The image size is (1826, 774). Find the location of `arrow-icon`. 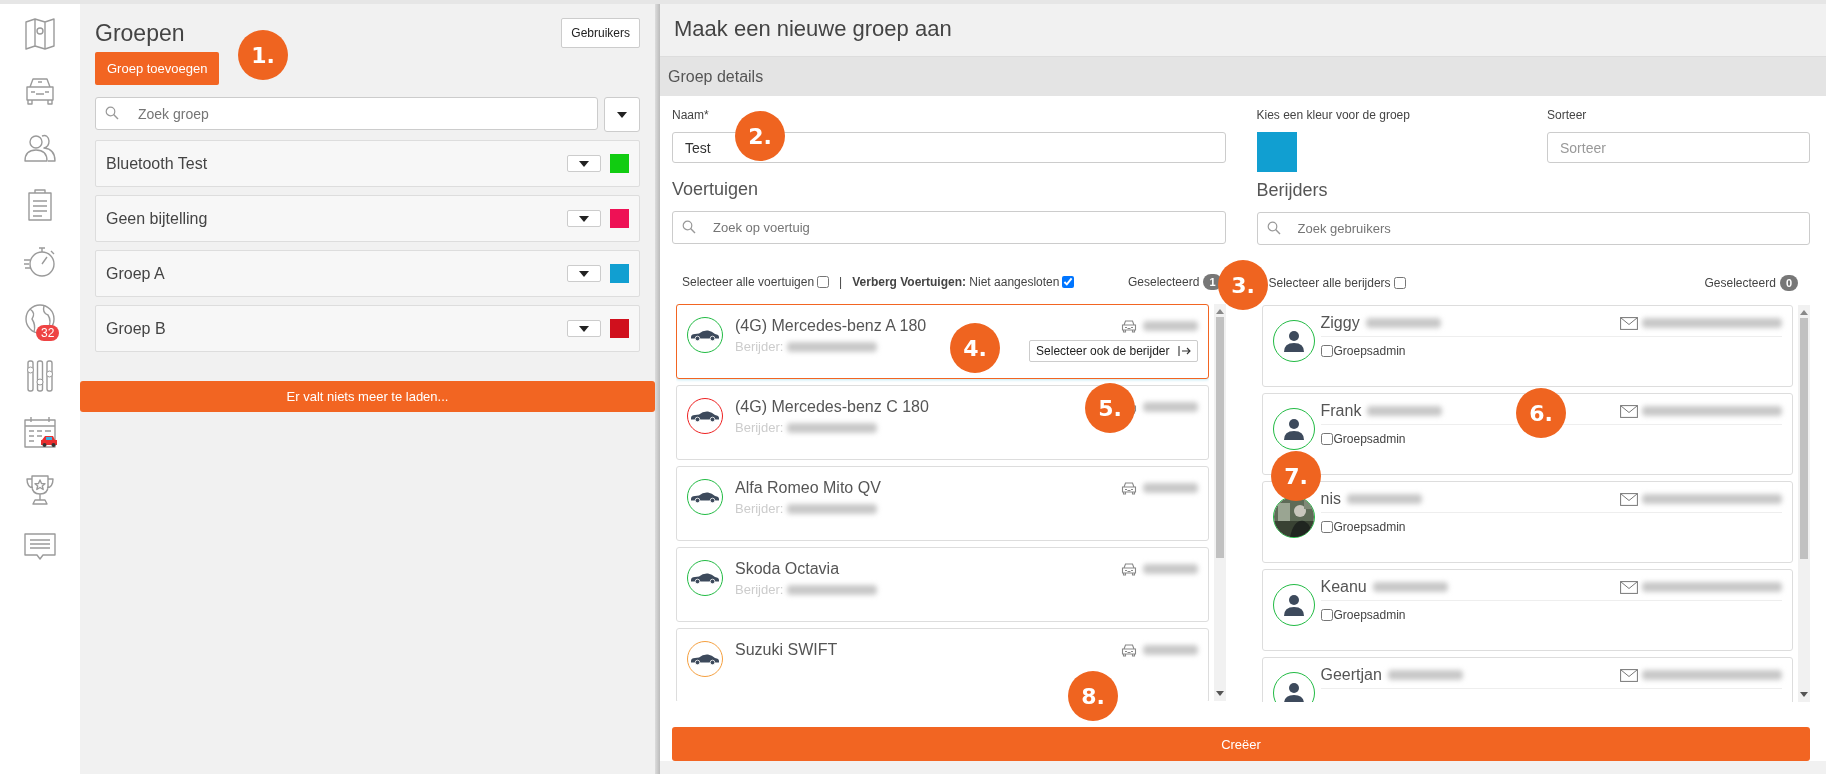

arrow-icon is located at coordinates (1184, 351).